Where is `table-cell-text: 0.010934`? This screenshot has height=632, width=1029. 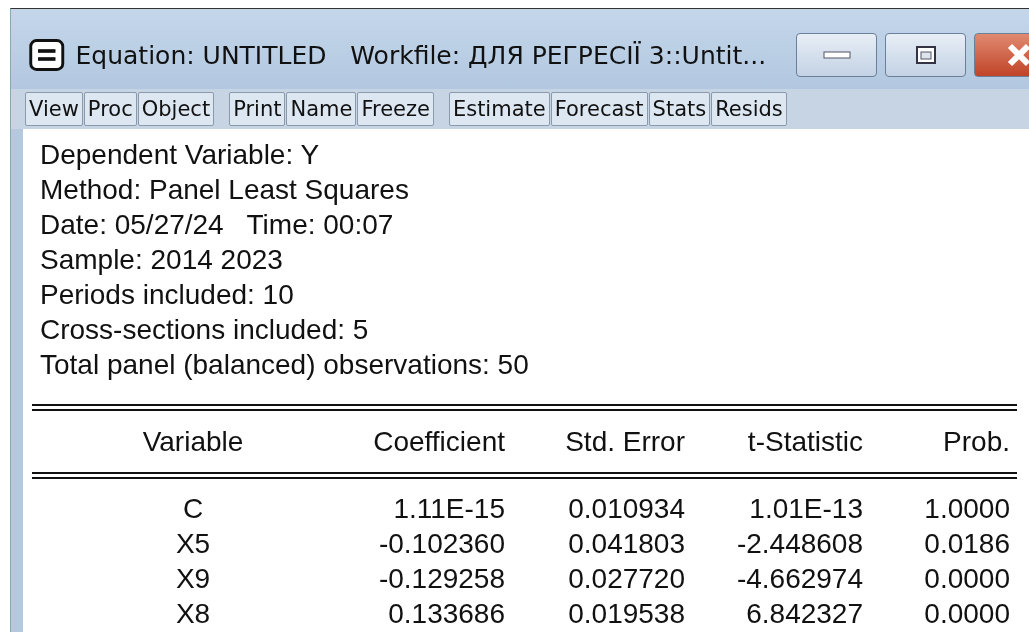
table-cell-text: 0.010934 is located at coordinates (626, 509).